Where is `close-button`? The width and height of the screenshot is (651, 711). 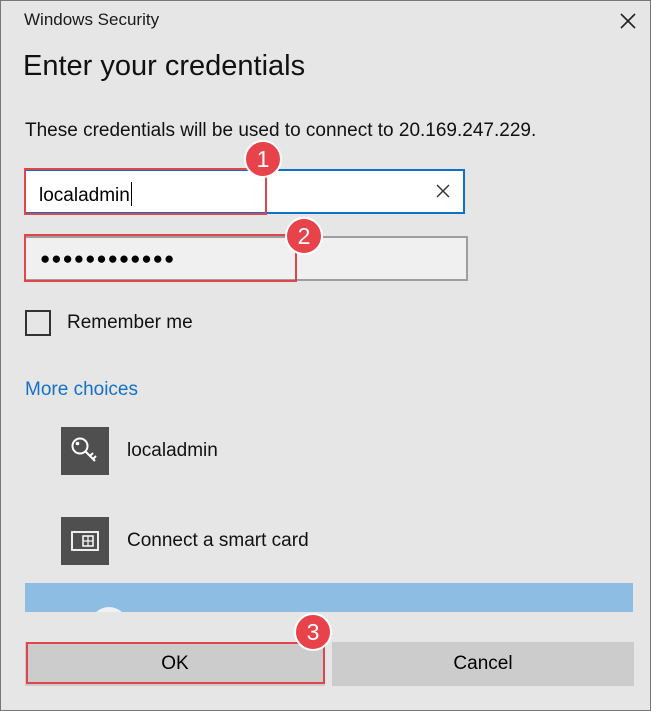
close-button is located at coordinates (628, 21).